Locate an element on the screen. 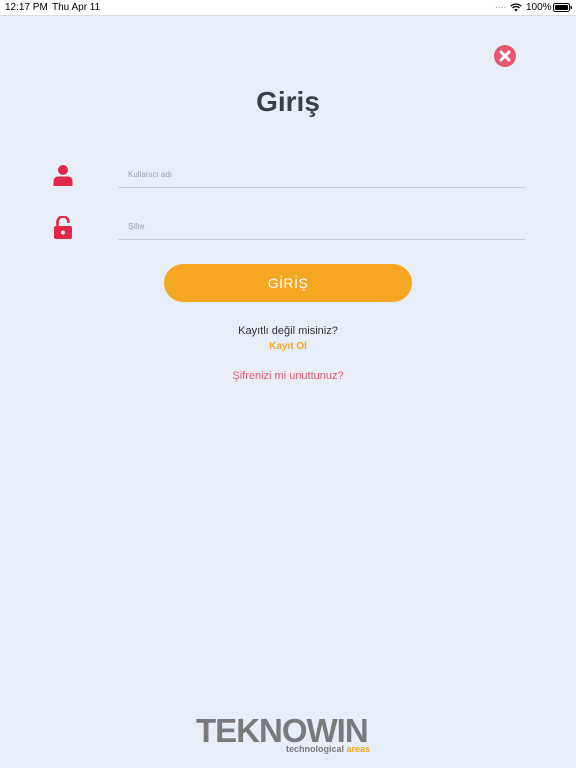 The width and height of the screenshot is (576, 768). unlock-icon is located at coordinates (63, 230).